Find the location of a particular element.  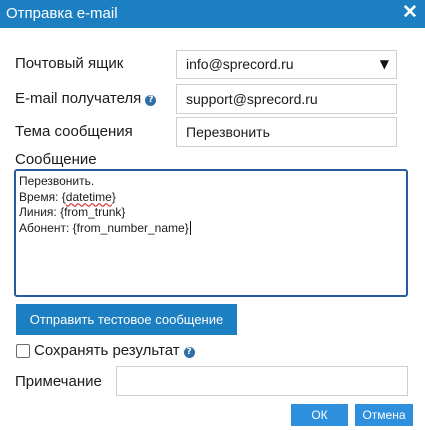

mailbox-select: info@sprecord.ru ▼ is located at coordinates (286, 64).